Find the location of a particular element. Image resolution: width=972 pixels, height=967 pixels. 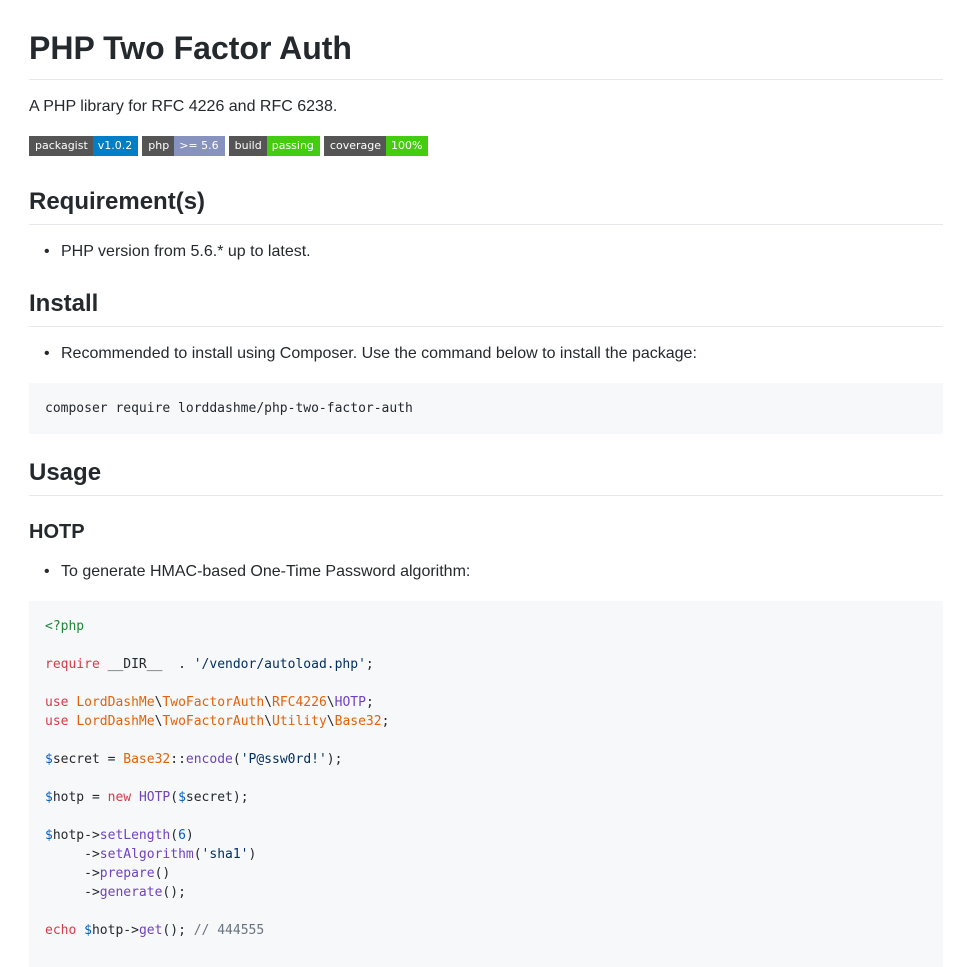

list-item: • PHP version from 5.6.* up to latest. is located at coordinates (177, 252).